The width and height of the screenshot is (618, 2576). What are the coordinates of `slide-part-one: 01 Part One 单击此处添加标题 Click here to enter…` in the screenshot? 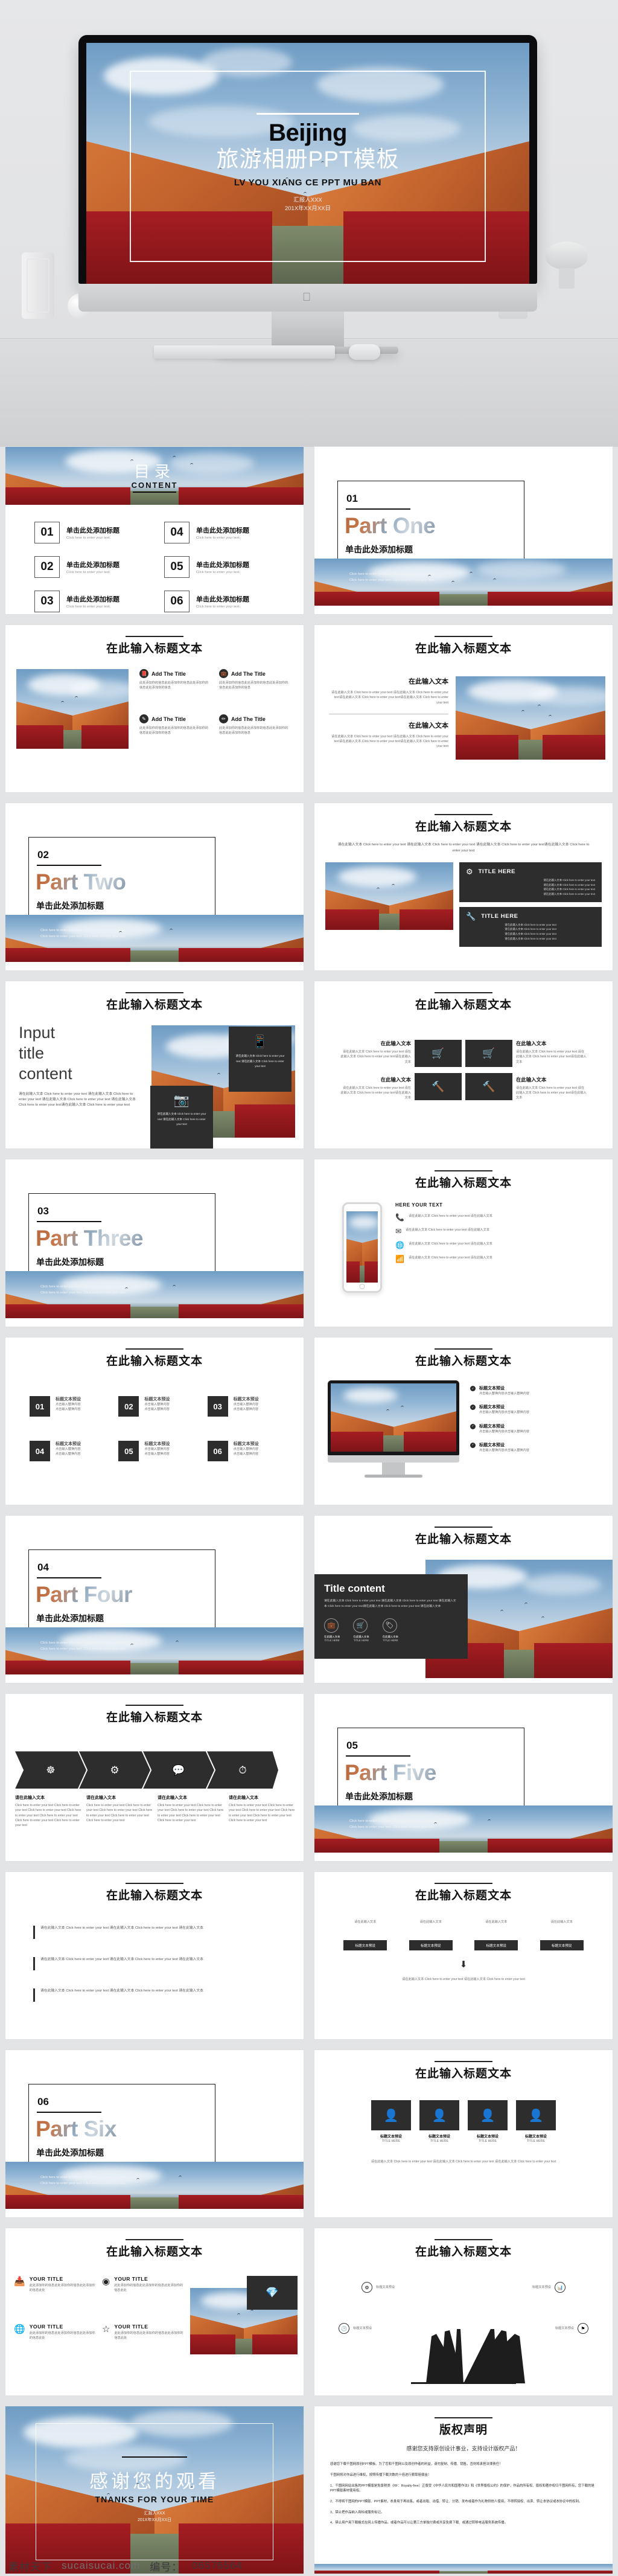 It's located at (463, 530).